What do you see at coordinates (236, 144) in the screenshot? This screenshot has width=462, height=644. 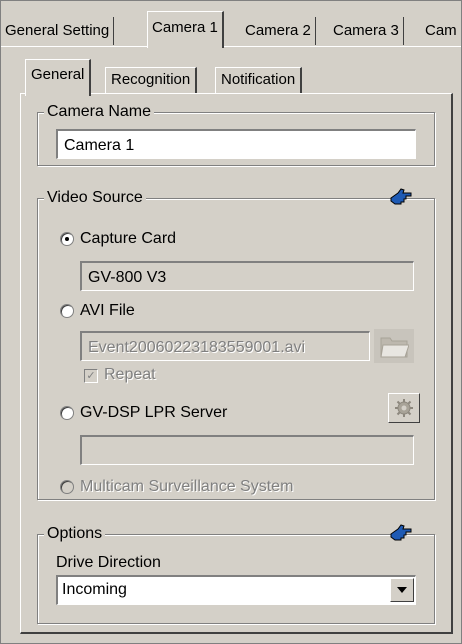 I see `camera-name-input: Camera 1` at bounding box center [236, 144].